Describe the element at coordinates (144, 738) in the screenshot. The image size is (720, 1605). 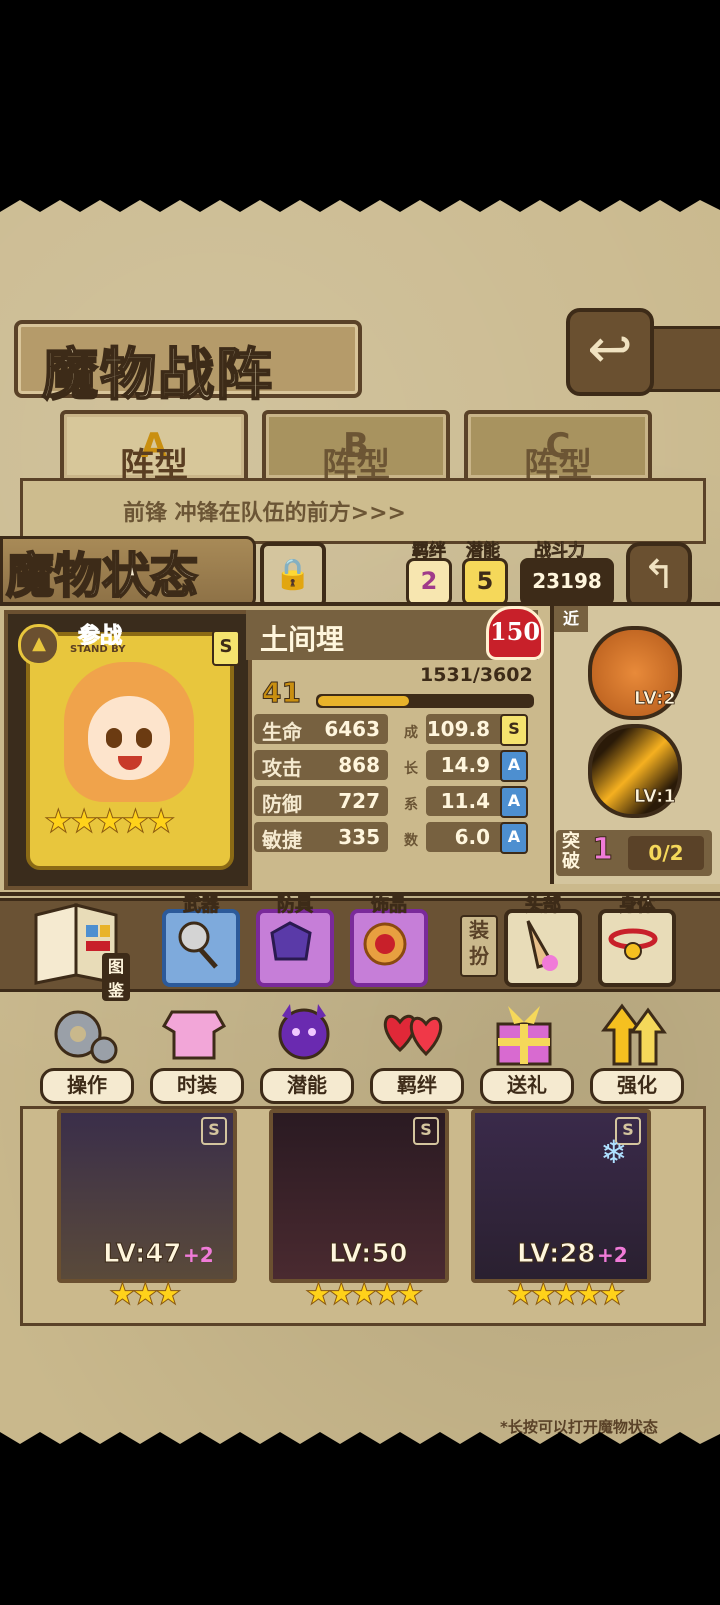
I see `portrait-eye-right` at that location.